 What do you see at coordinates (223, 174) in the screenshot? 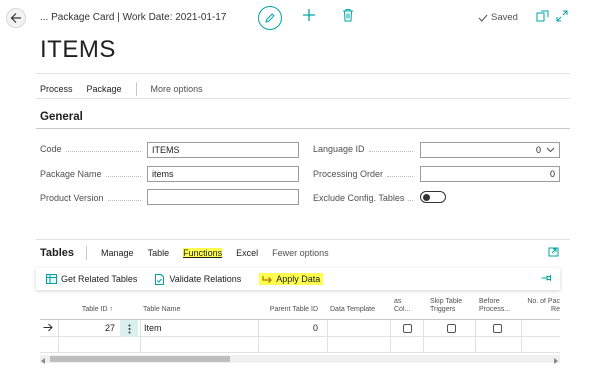
I see `package-name-input: items` at bounding box center [223, 174].